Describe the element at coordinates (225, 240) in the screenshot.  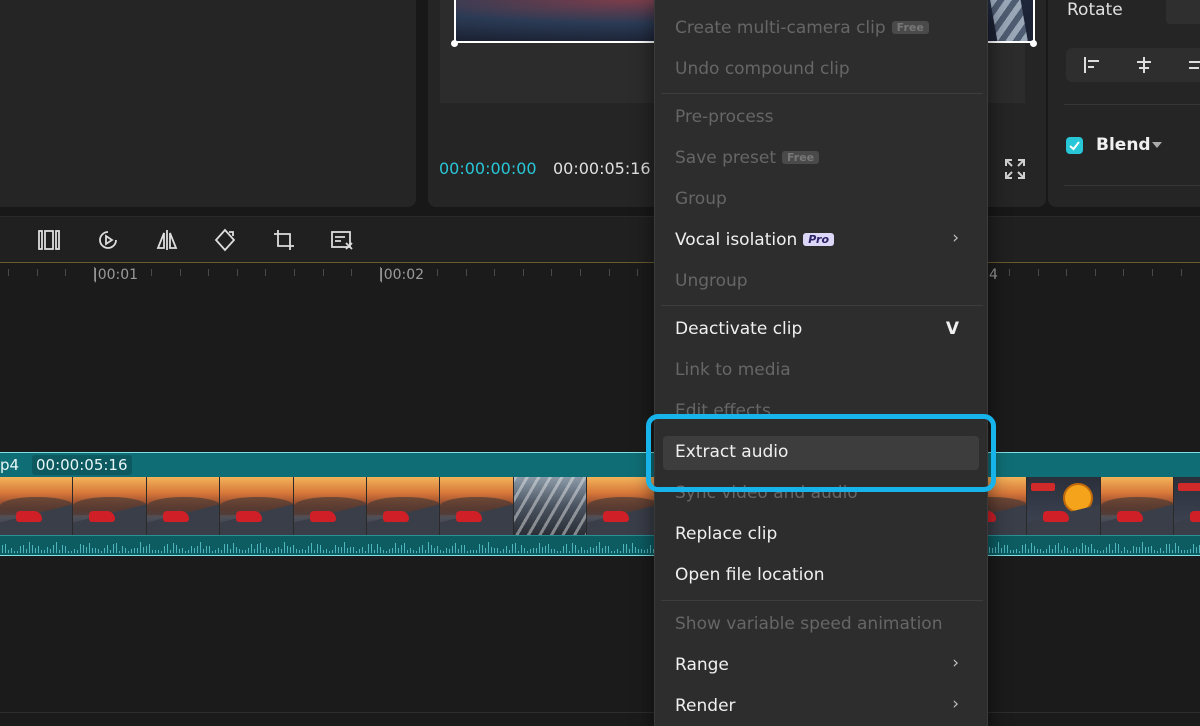
I see `rotate-icon` at that location.